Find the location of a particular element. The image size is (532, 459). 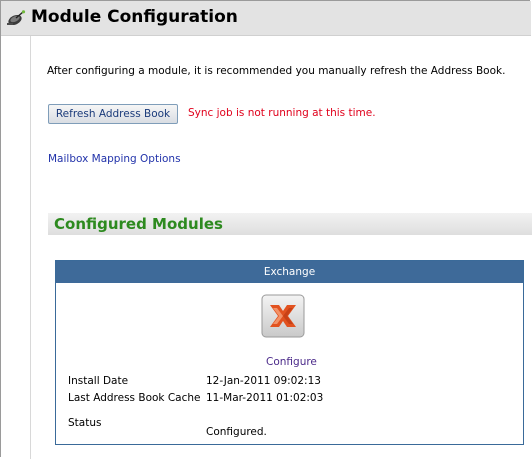

status-value: Configured. is located at coordinates (236, 432).